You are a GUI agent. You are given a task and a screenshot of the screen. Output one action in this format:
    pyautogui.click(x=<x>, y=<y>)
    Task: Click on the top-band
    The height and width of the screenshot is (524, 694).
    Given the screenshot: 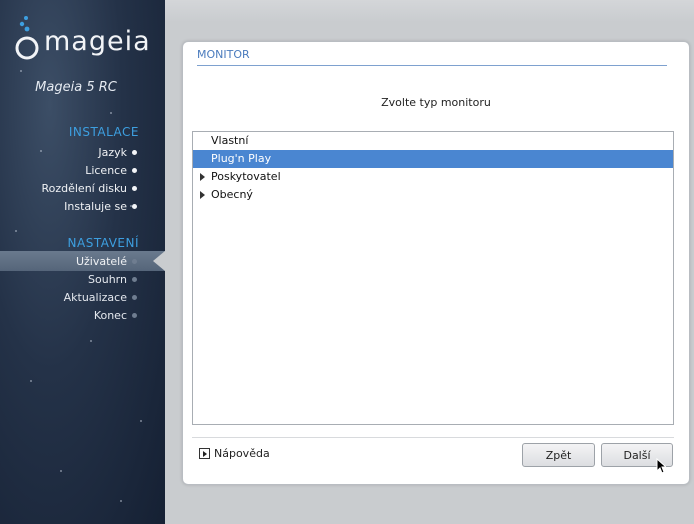 What is the action you would take?
    pyautogui.click(x=429, y=11)
    